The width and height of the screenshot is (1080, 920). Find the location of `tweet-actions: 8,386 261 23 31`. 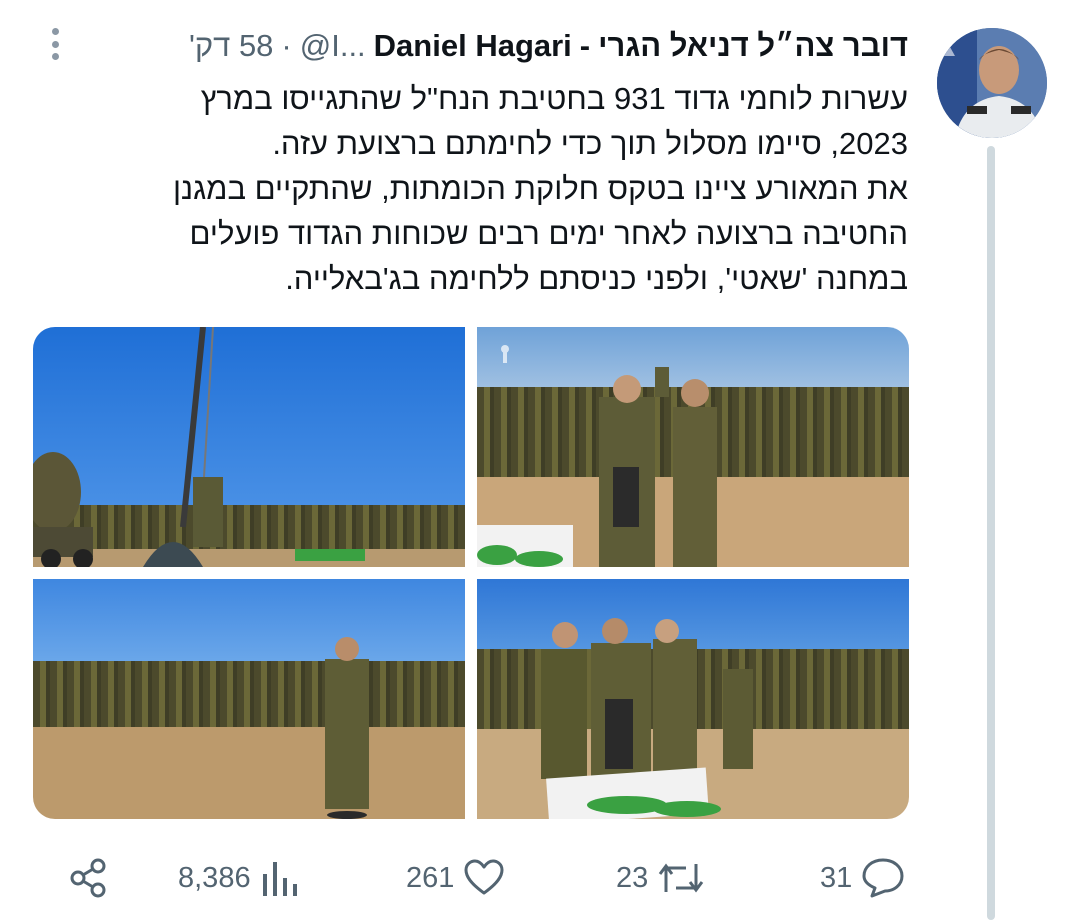

tweet-actions: 8,386 261 23 31 is located at coordinates (465, 878).